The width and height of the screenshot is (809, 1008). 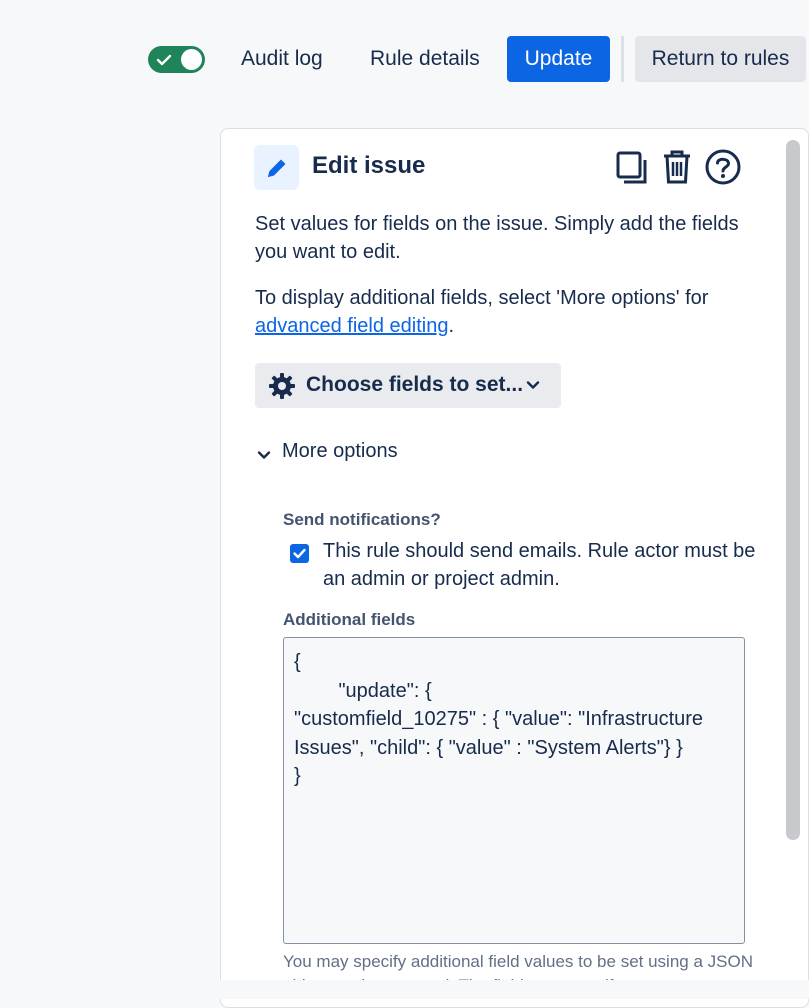 What do you see at coordinates (176, 59) in the screenshot?
I see `rule-enabled-toggle` at bounding box center [176, 59].